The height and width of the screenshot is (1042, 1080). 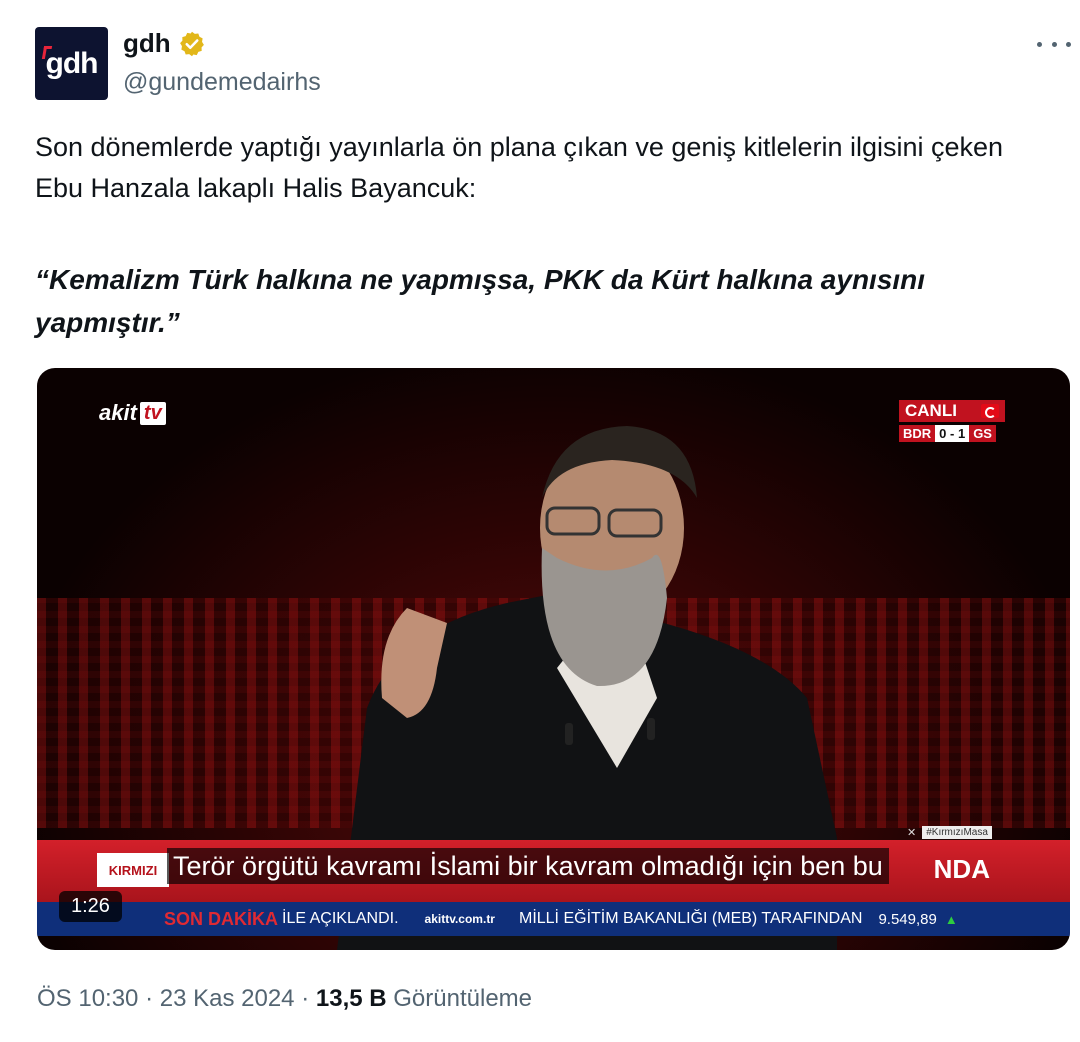 I want to click on view-count: 13,5 B, so click(x=351, y=998).